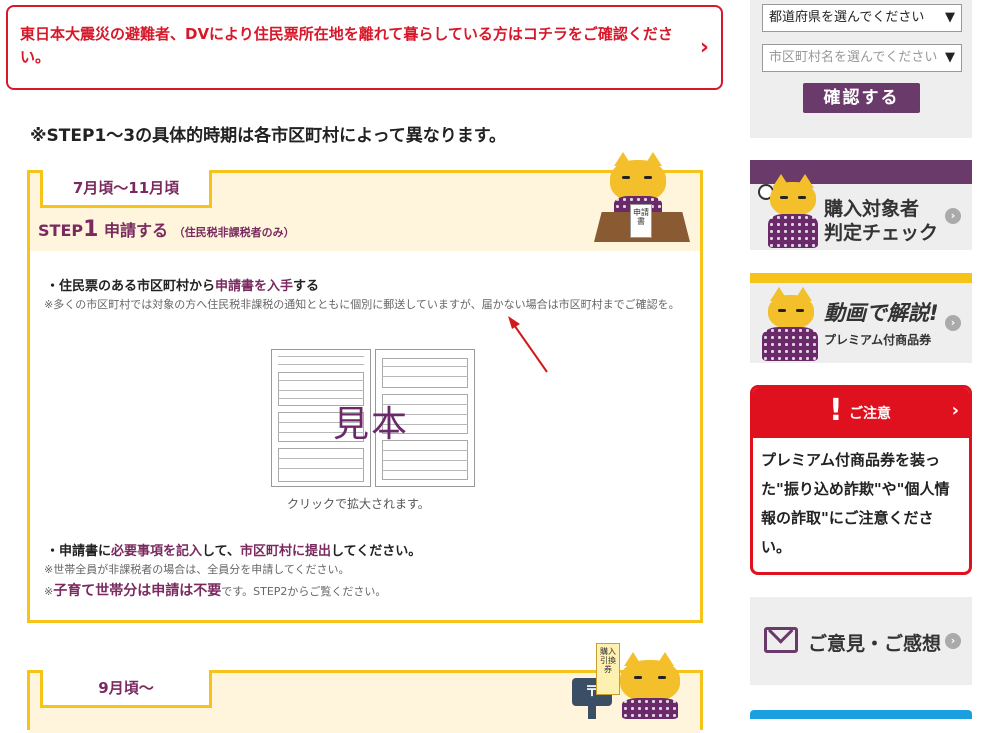  Describe the element at coordinates (358, 504) in the screenshot. I see `zoom-caption: クリックで拡大されます。` at that location.